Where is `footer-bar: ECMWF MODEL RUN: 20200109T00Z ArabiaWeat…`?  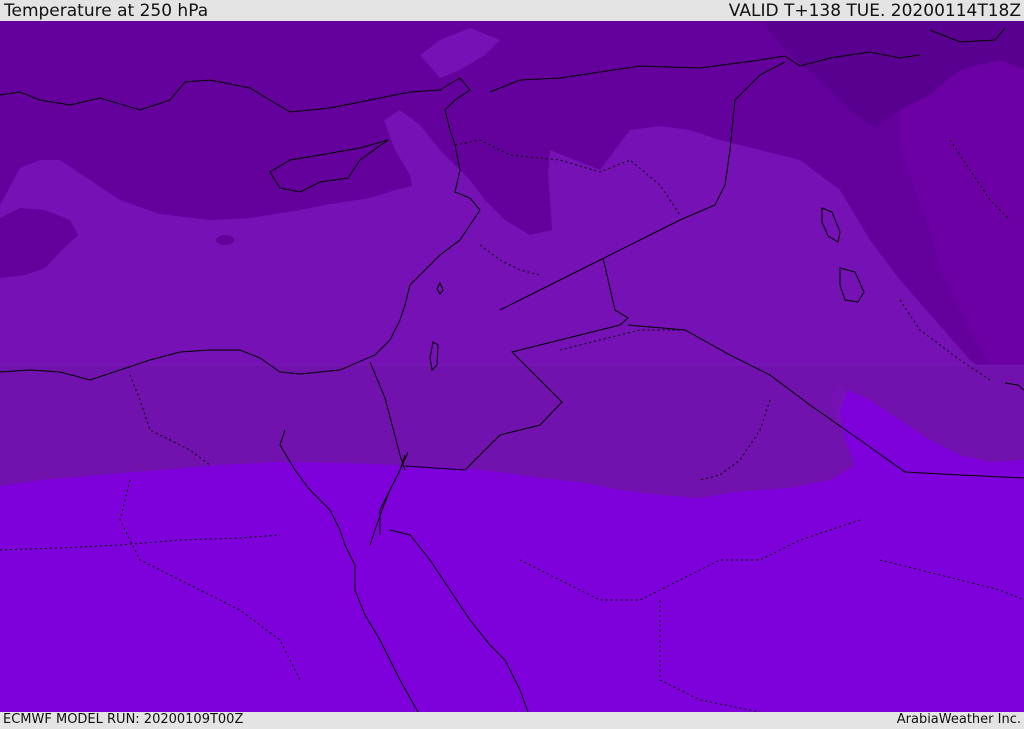 footer-bar: ECMWF MODEL RUN: 20200109T00Z ArabiaWeat… is located at coordinates (512, 720).